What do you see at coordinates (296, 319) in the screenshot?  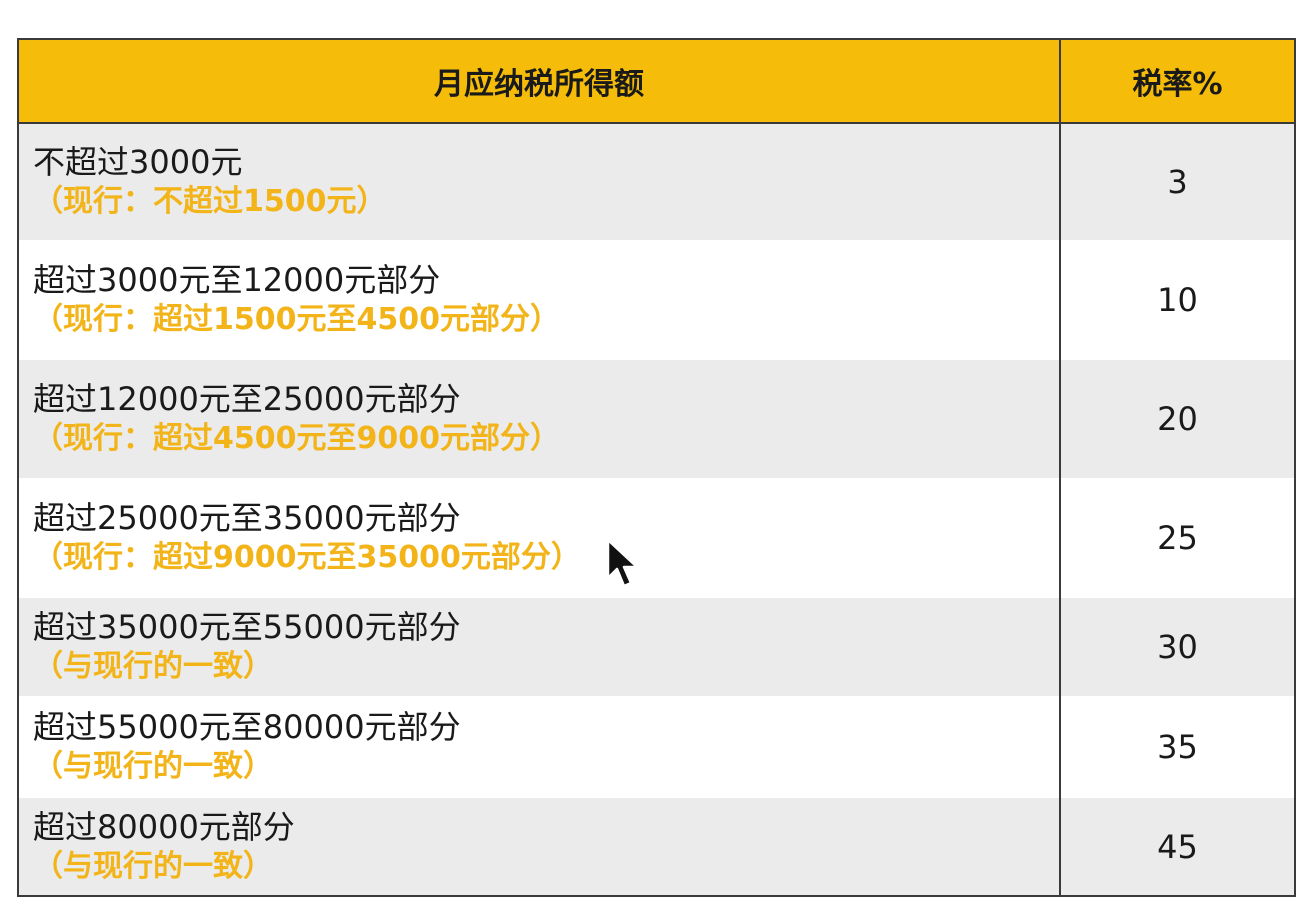 I see `current-rule-note: （现行：超过1500元至4500元部分）` at bounding box center [296, 319].